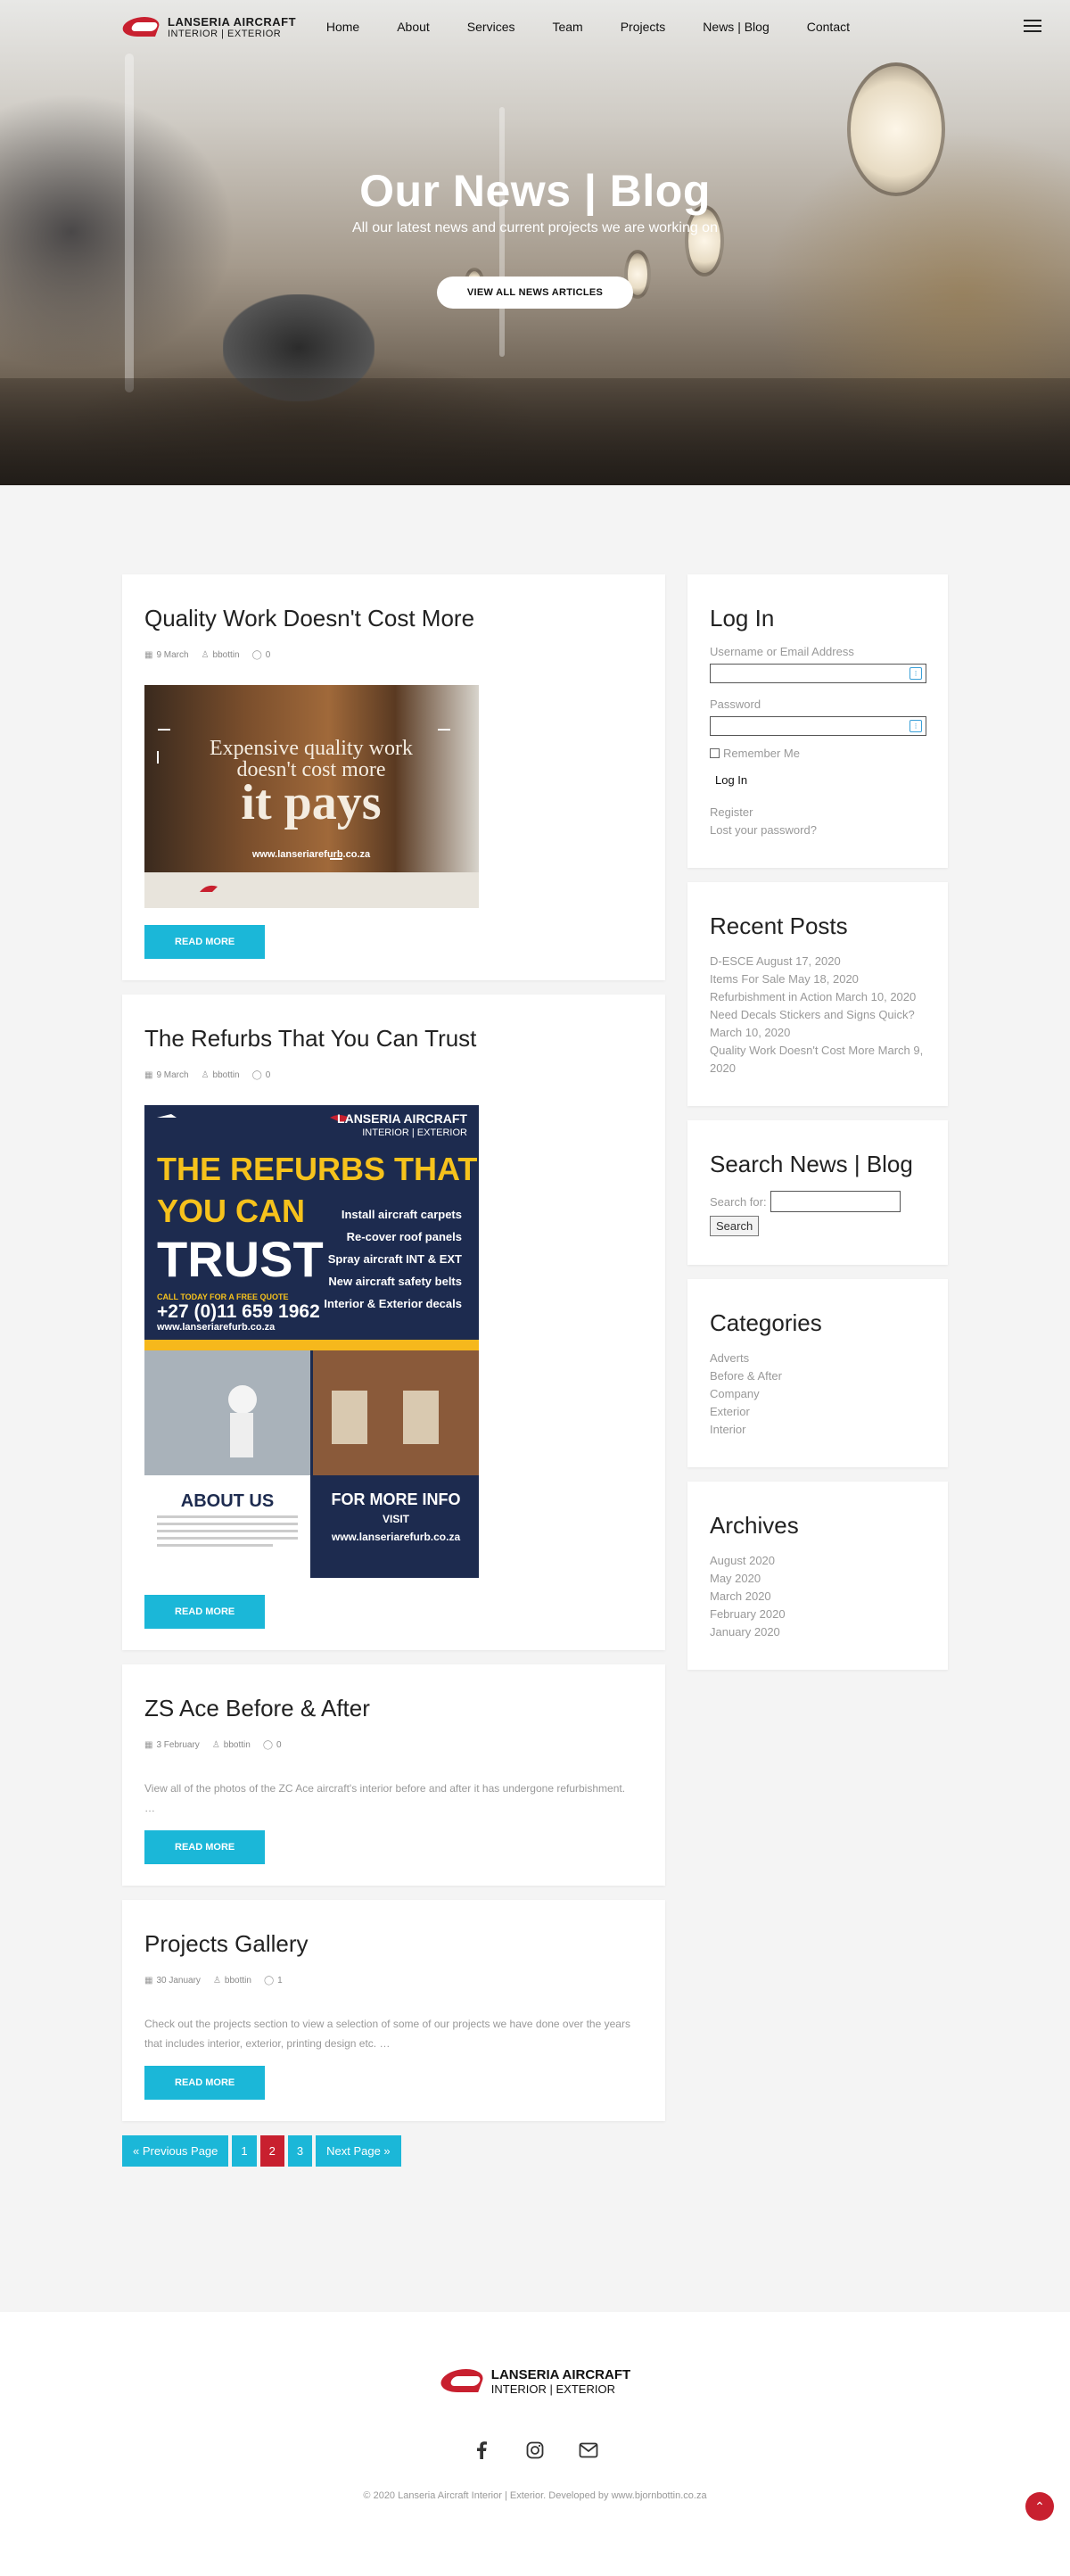 This screenshot has width=1070, height=2576. Describe the element at coordinates (735, 705) in the screenshot. I see `password-label: Password` at that location.